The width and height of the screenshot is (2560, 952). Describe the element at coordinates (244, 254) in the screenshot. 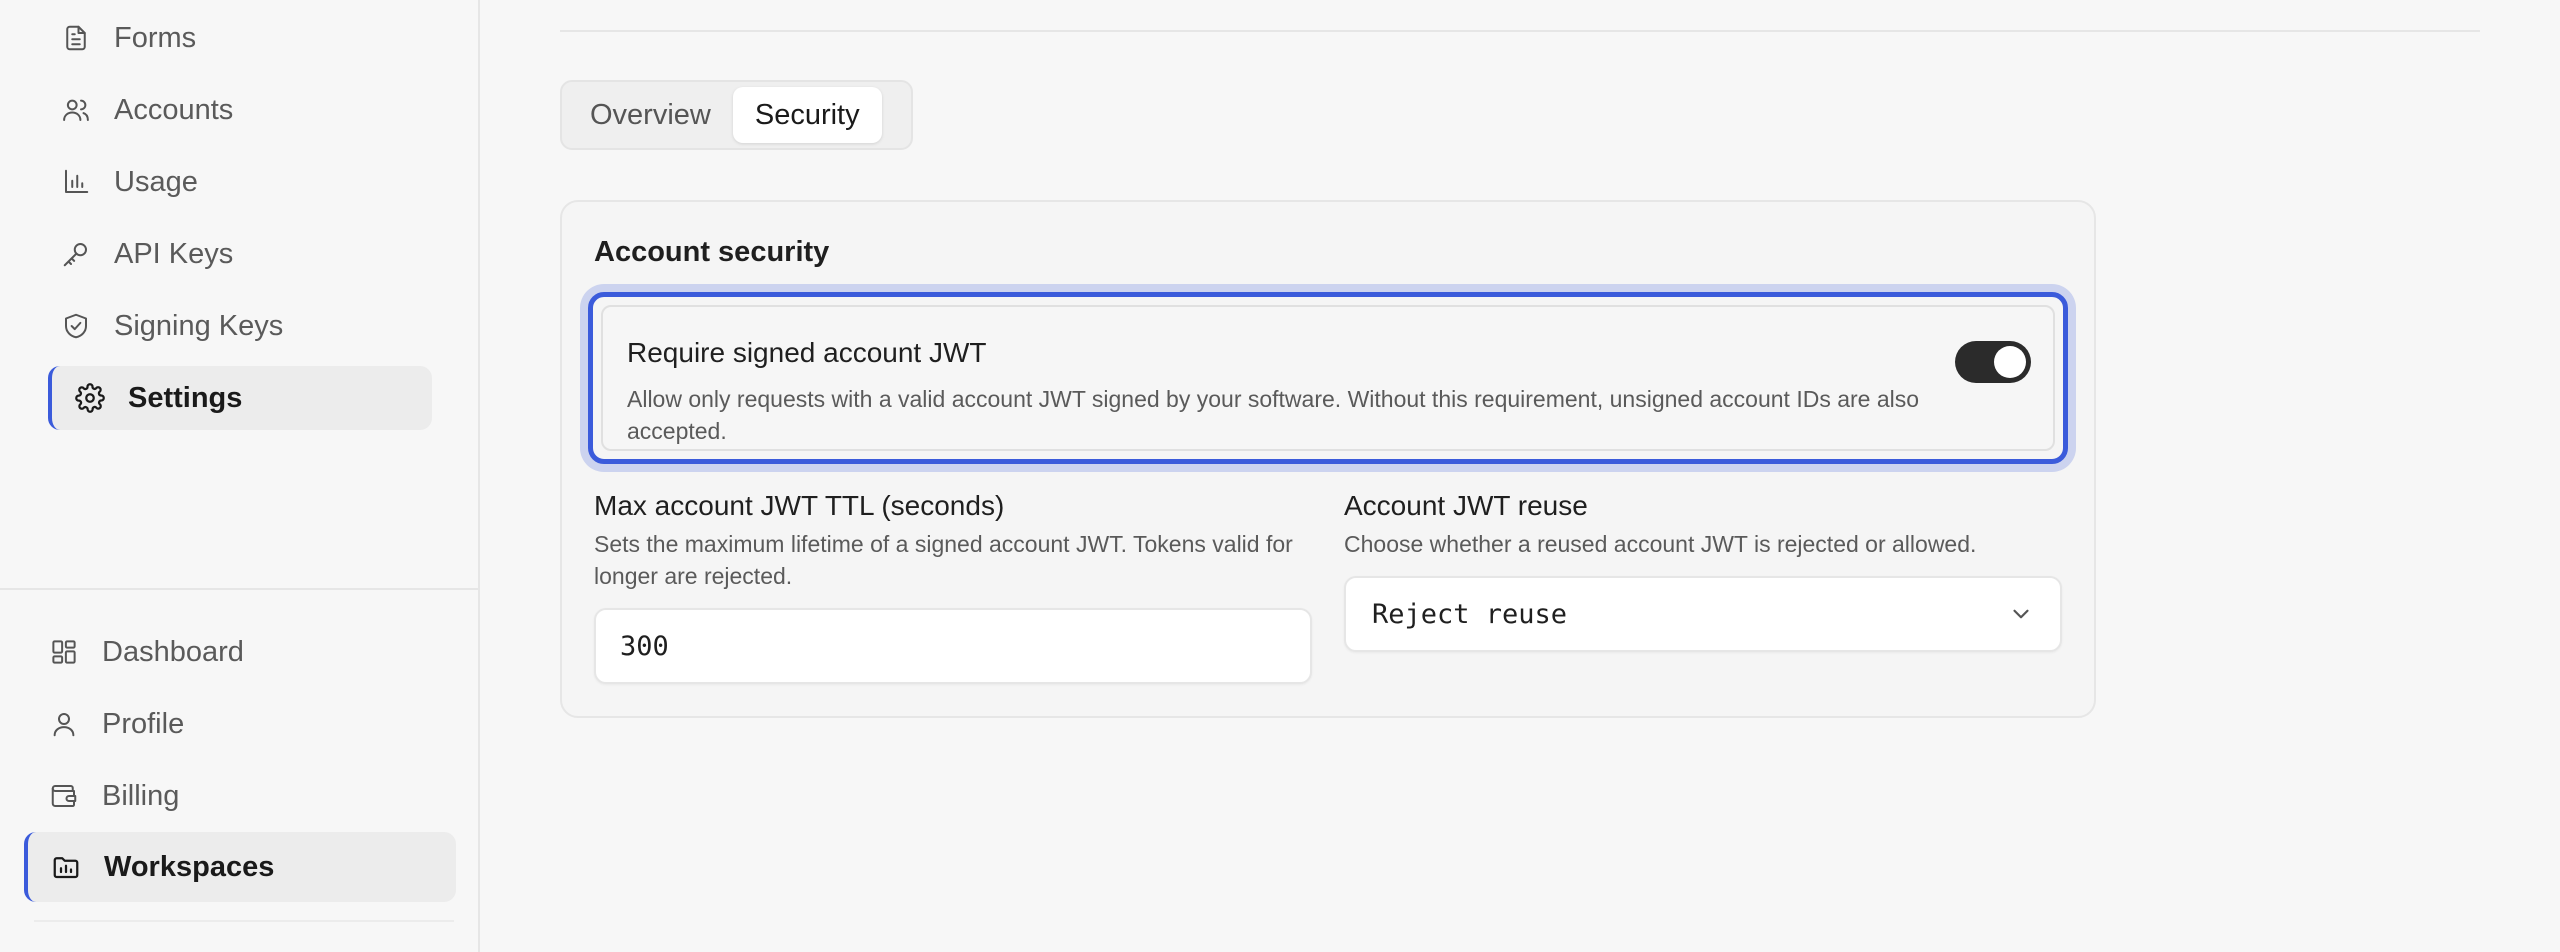

I see `sidebar-item-api-keys: API Keys` at that location.